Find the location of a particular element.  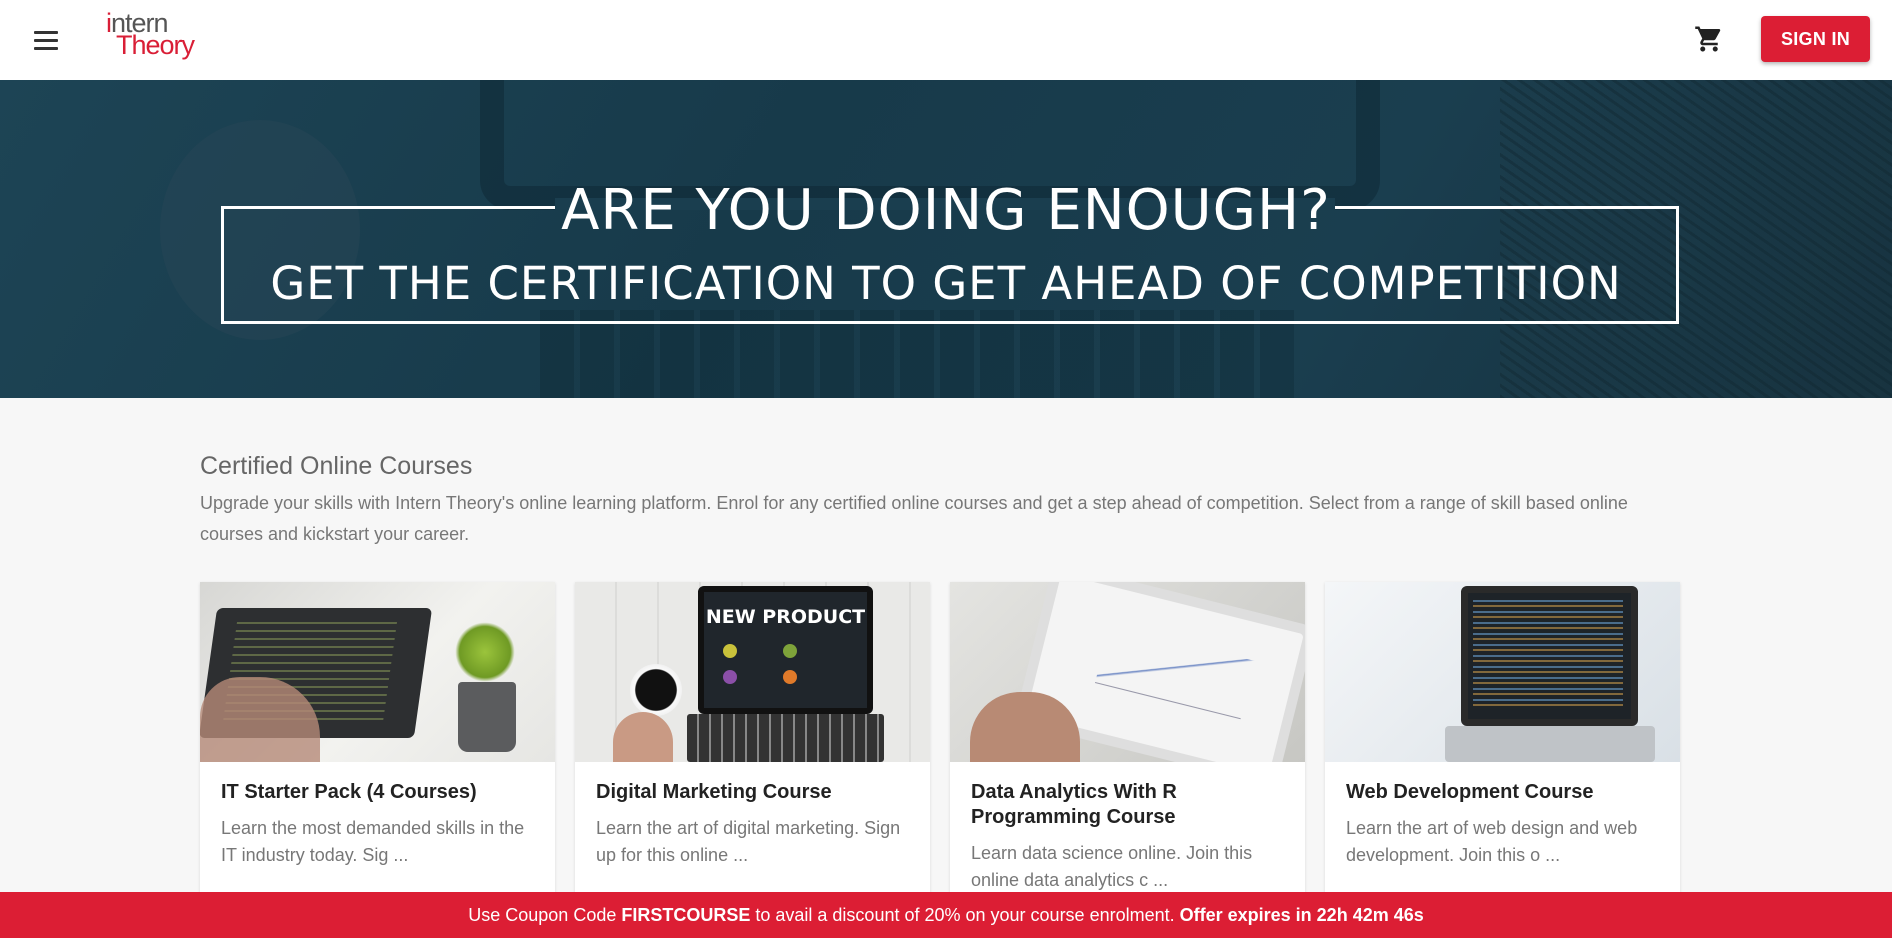

course-thumbnail: NEW PRODUCT is located at coordinates (752, 672).